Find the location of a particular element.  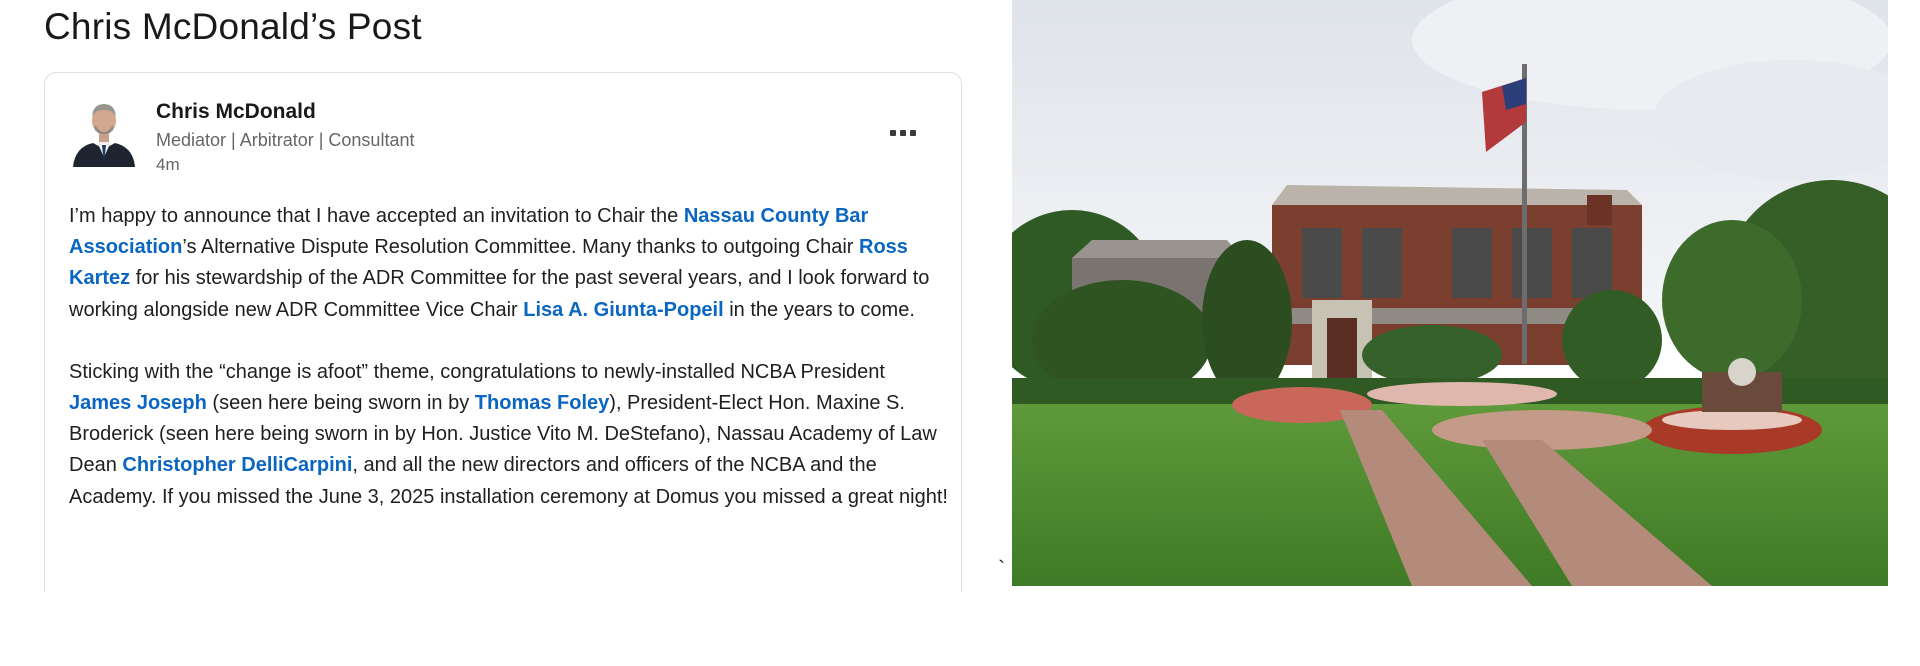

more-horizontal-icon is located at coordinates (903, 133).